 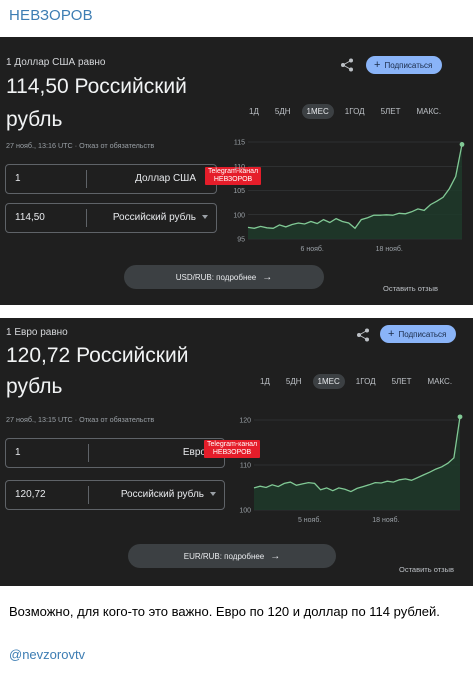 I want to click on price-chart: 100 110 120 5 нояб. 18 нояб., so click(x=350, y=470).